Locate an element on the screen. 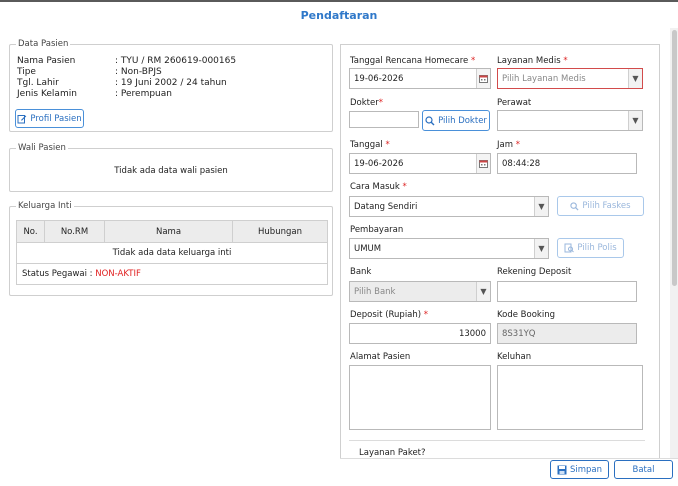 The image size is (678, 486). patient-info-row: Jenis Kelamin : Perempuan is located at coordinates (169, 94).